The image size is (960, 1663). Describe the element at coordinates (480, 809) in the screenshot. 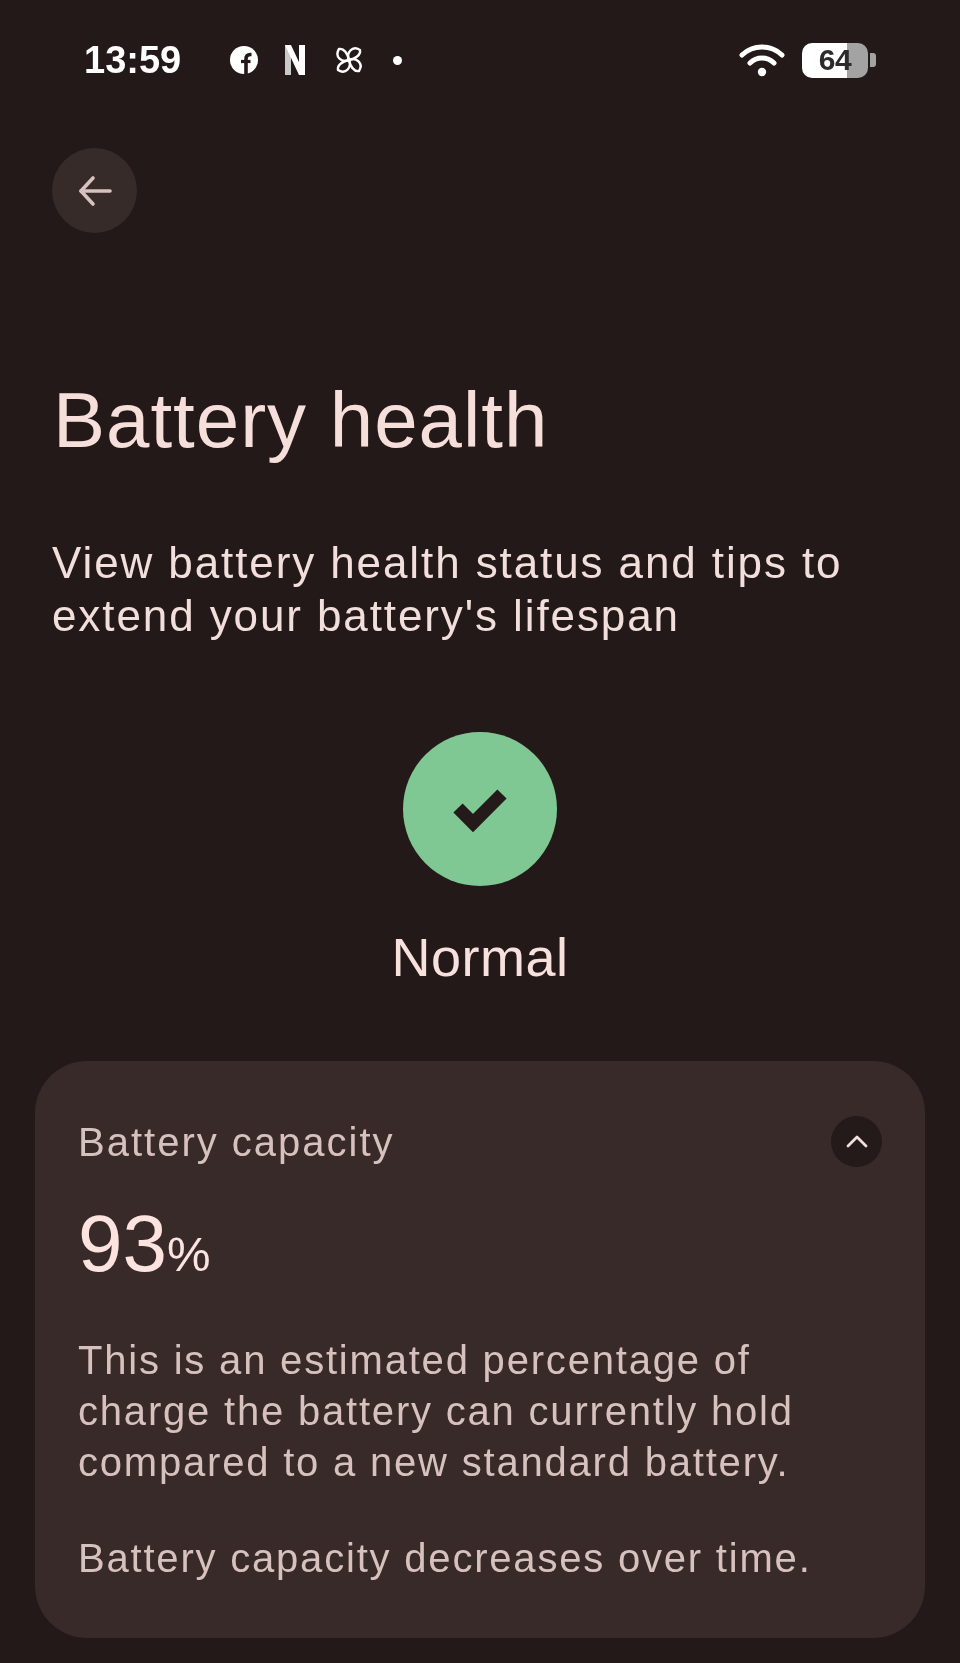

I see `check-circle-icon` at that location.